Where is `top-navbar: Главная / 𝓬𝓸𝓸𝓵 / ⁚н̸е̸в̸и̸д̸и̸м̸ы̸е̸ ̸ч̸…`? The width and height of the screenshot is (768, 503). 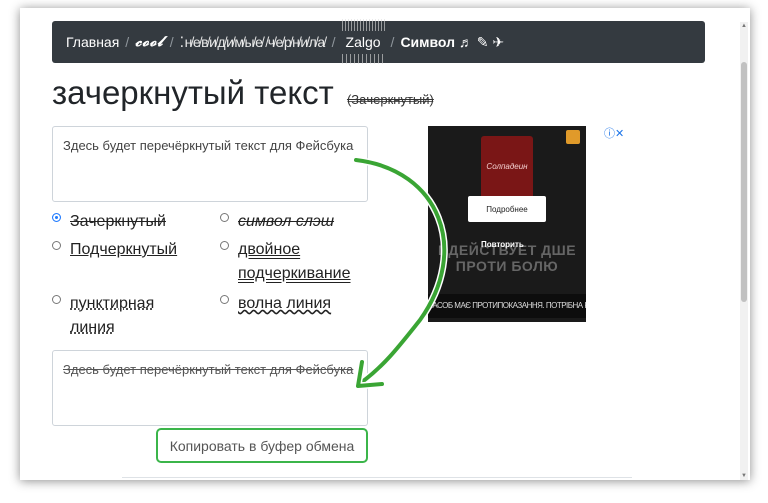 top-navbar: Главная / 𝓬𝓸𝓸𝓵 / ⁚н̸е̸в̸и̸д̸и̸м̸ы̸е̸ ̸ч̸… is located at coordinates (378, 41).